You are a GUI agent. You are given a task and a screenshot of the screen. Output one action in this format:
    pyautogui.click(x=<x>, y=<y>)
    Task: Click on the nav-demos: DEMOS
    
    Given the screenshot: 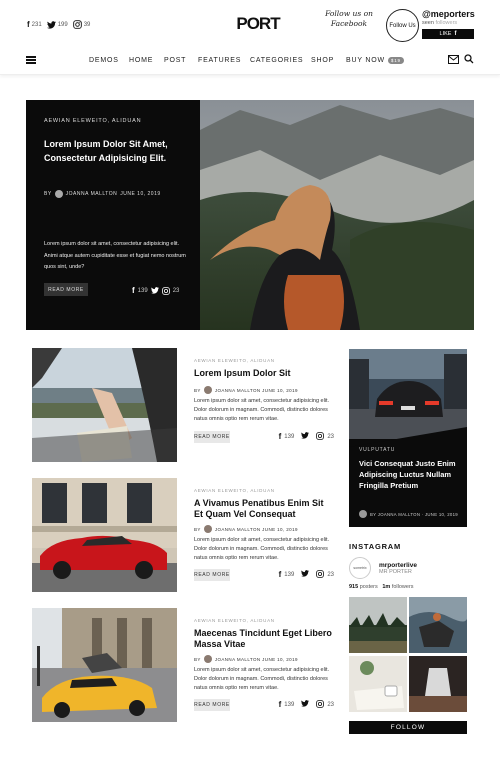 What is the action you would take?
    pyautogui.click(x=104, y=60)
    